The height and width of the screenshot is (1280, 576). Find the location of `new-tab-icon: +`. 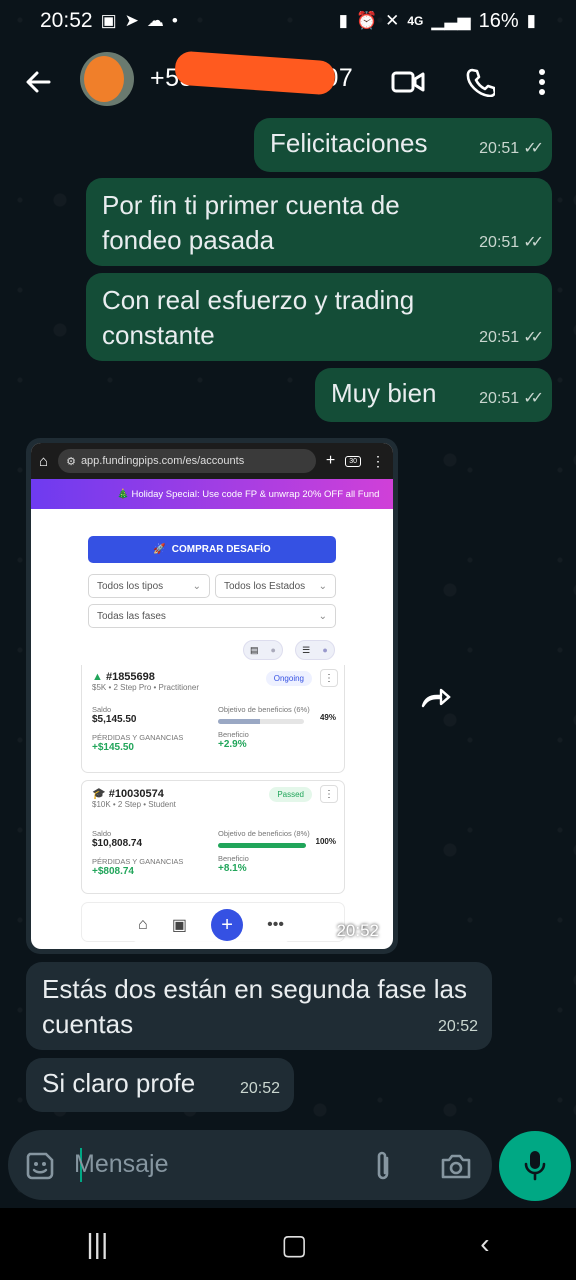

new-tab-icon: + is located at coordinates (330, 460).